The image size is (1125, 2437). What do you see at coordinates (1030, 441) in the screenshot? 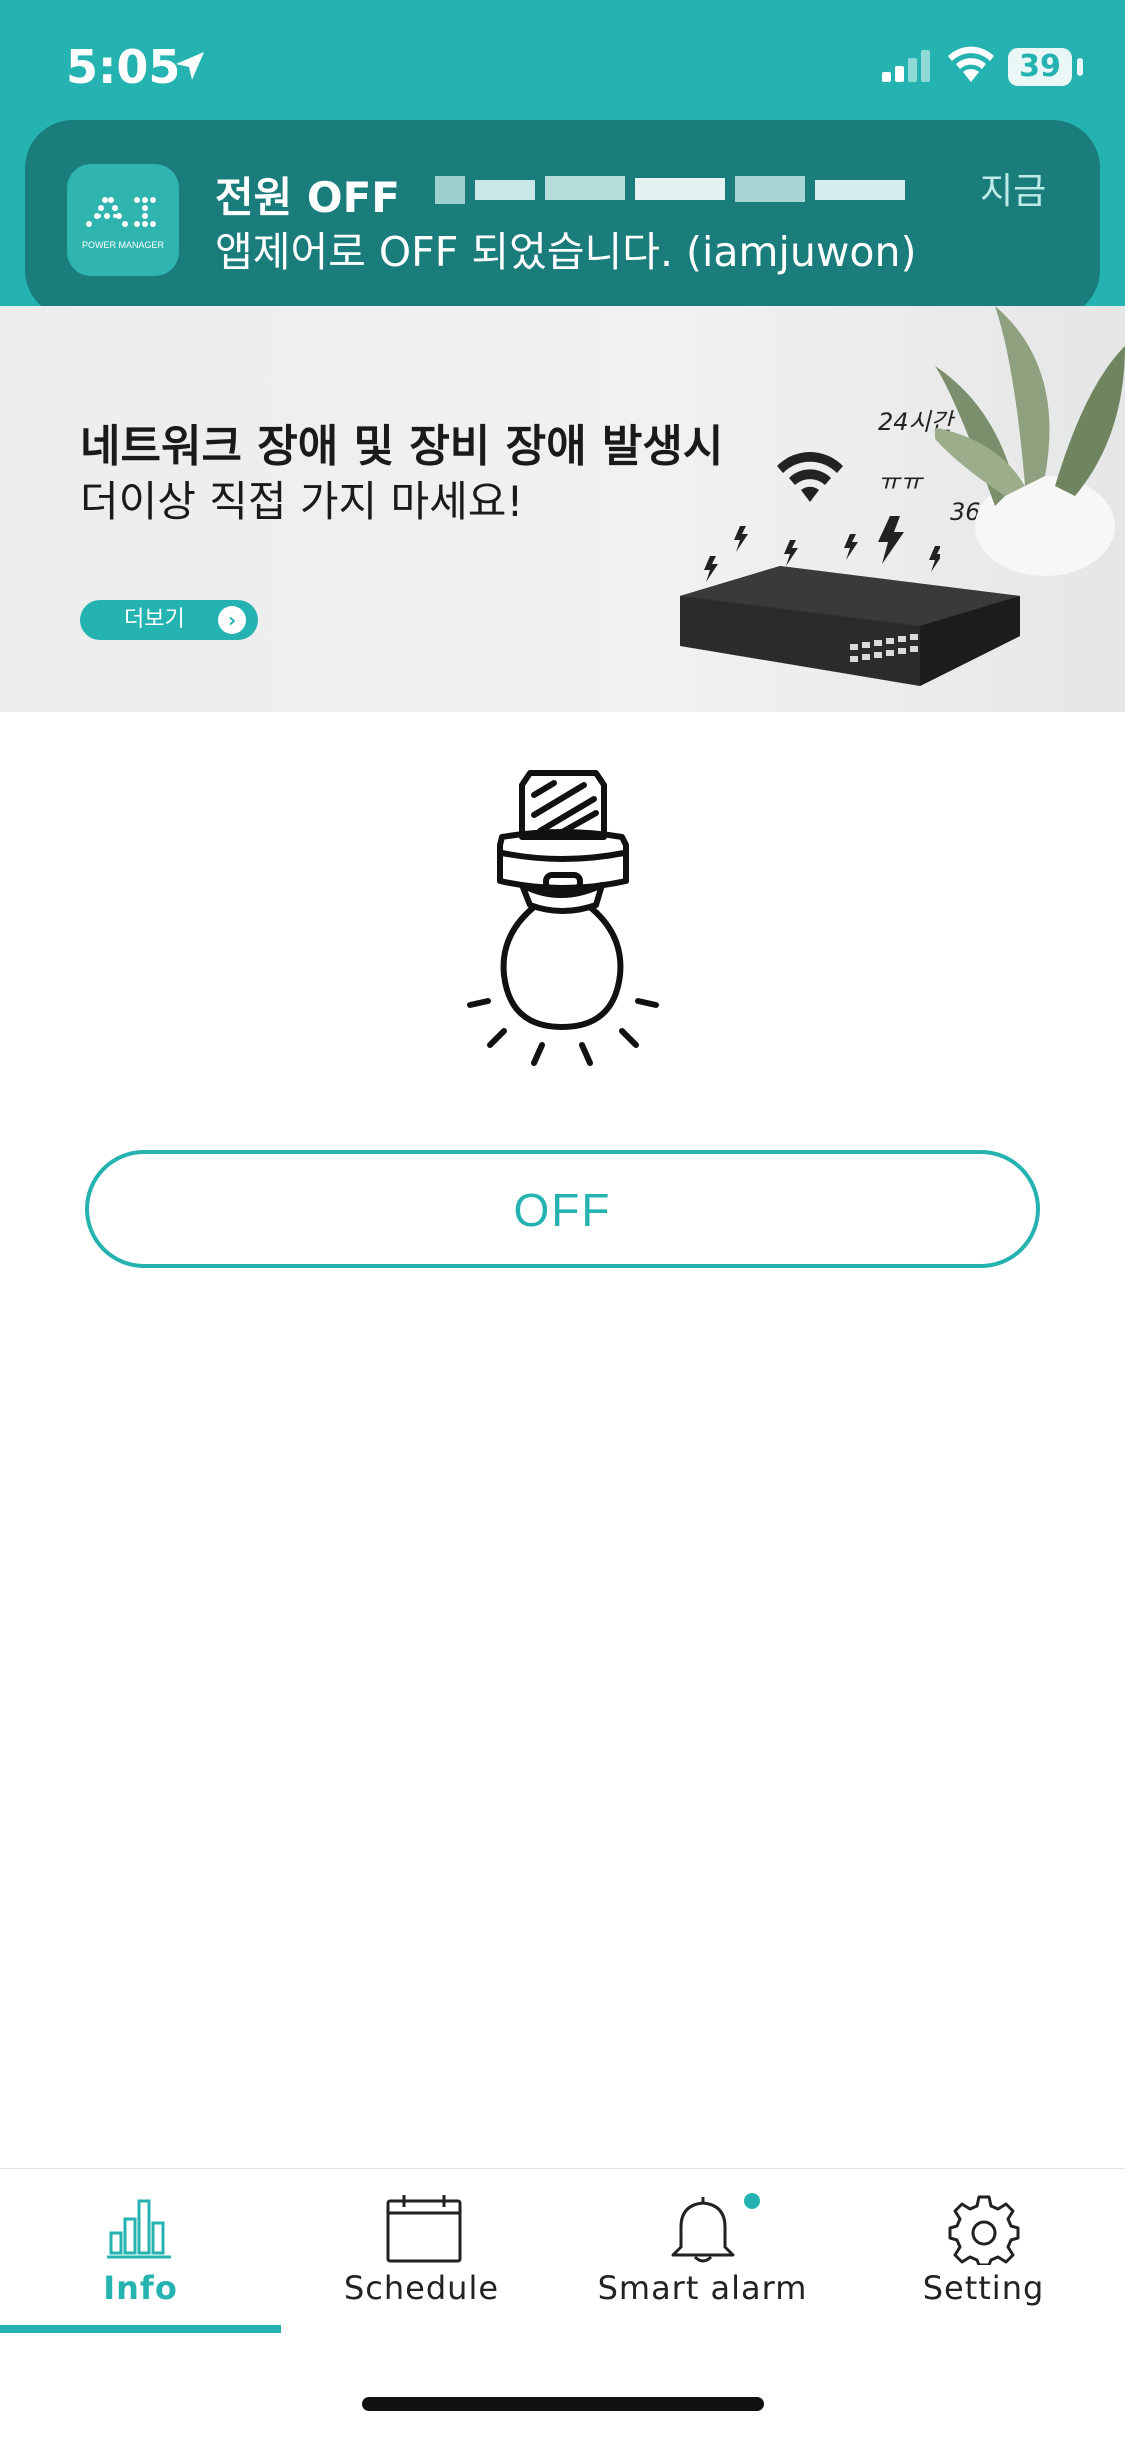
I see `plant-illustration` at bounding box center [1030, 441].